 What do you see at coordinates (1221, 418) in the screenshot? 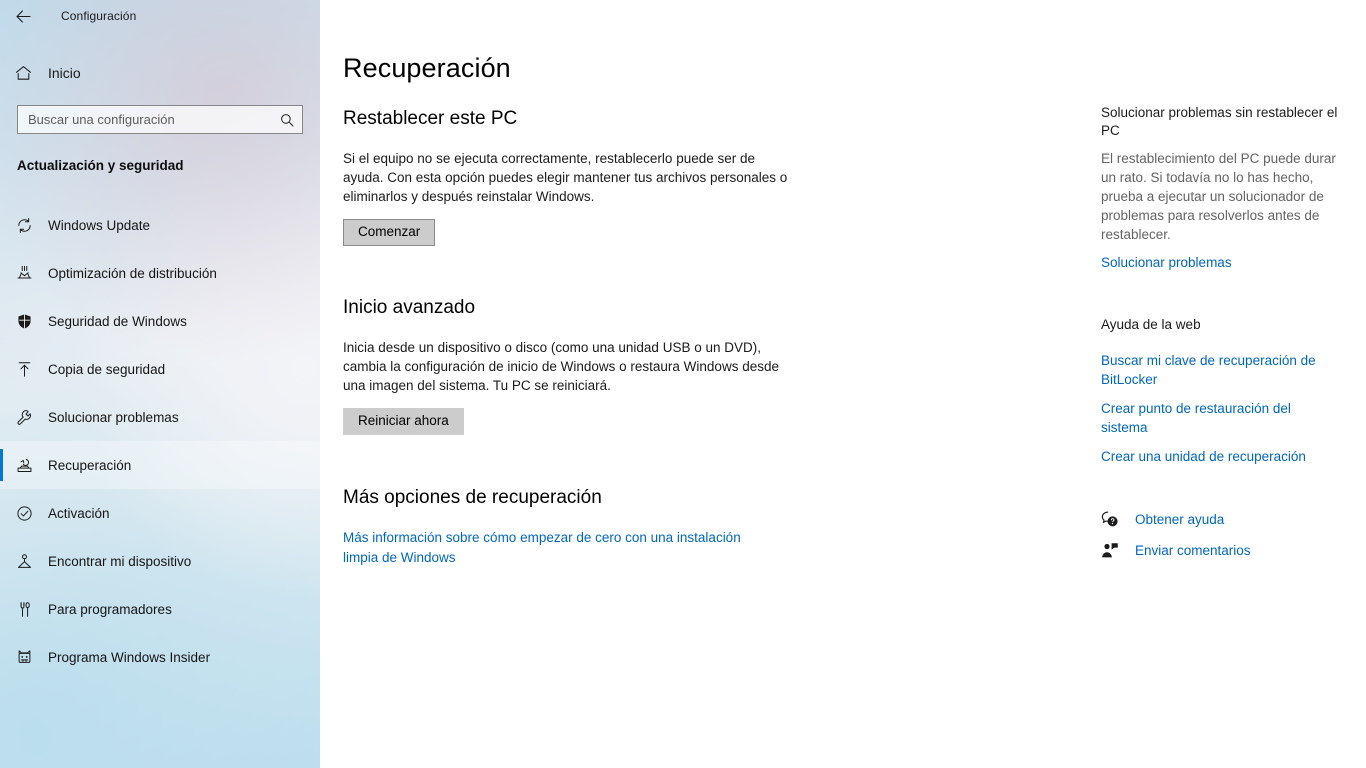
I see `rail-link-restore-point: Crear punto de restauración del sistema` at bounding box center [1221, 418].